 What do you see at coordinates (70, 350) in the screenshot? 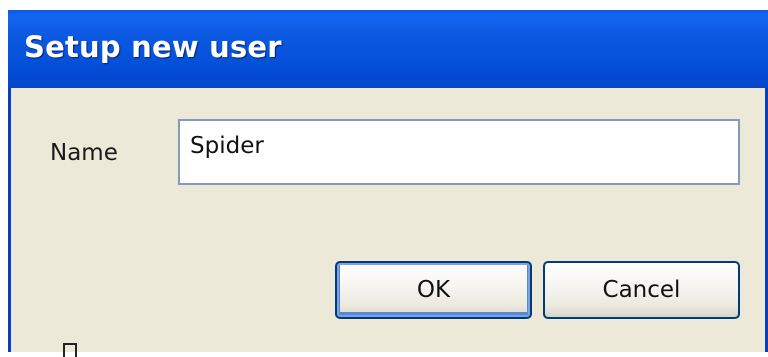
I see `partial-control-edge` at bounding box center [70, 350].